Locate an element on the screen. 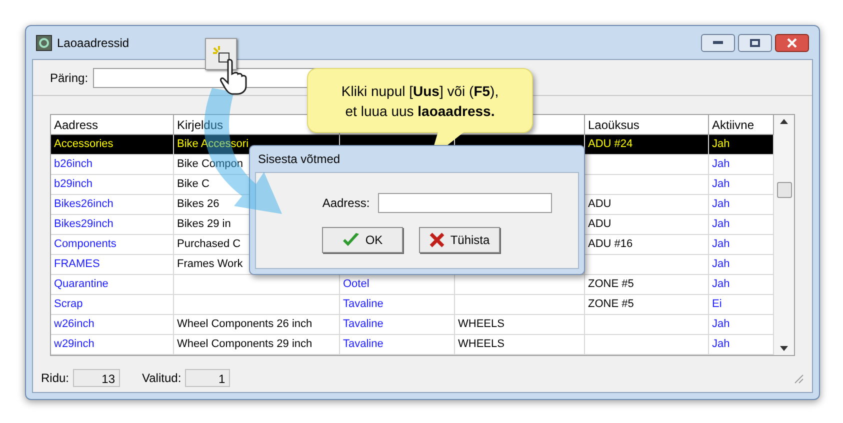 The height and width of the screenshot is (423, 843). table-cell-text: Purchased C is located at coordinates (209, 244).